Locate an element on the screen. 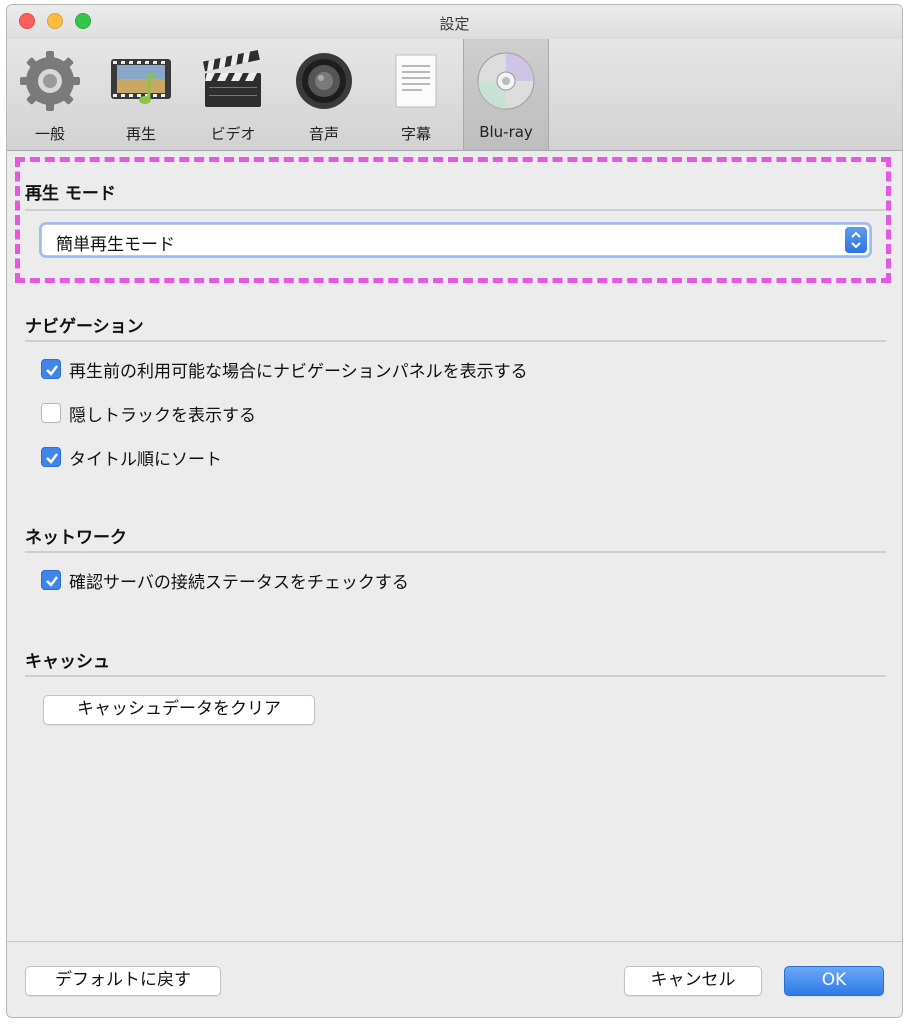 The height and width of the screenshot is (1024, 909). tab-playback-label: 再生 is located at coordinates (140, 134).